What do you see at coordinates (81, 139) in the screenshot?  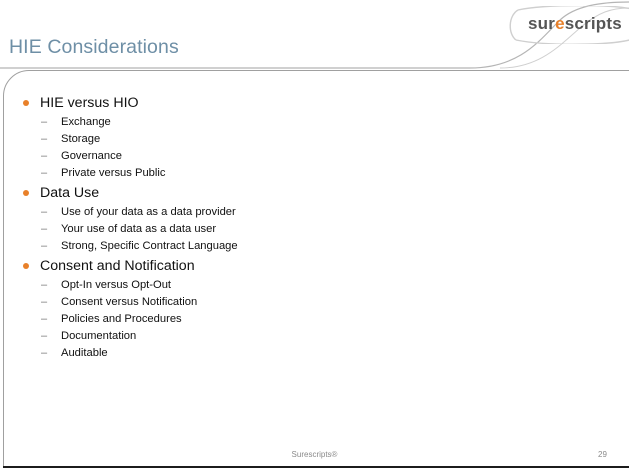 I see `sub-bullet-text: Storage` at bounding box center [81, 139].